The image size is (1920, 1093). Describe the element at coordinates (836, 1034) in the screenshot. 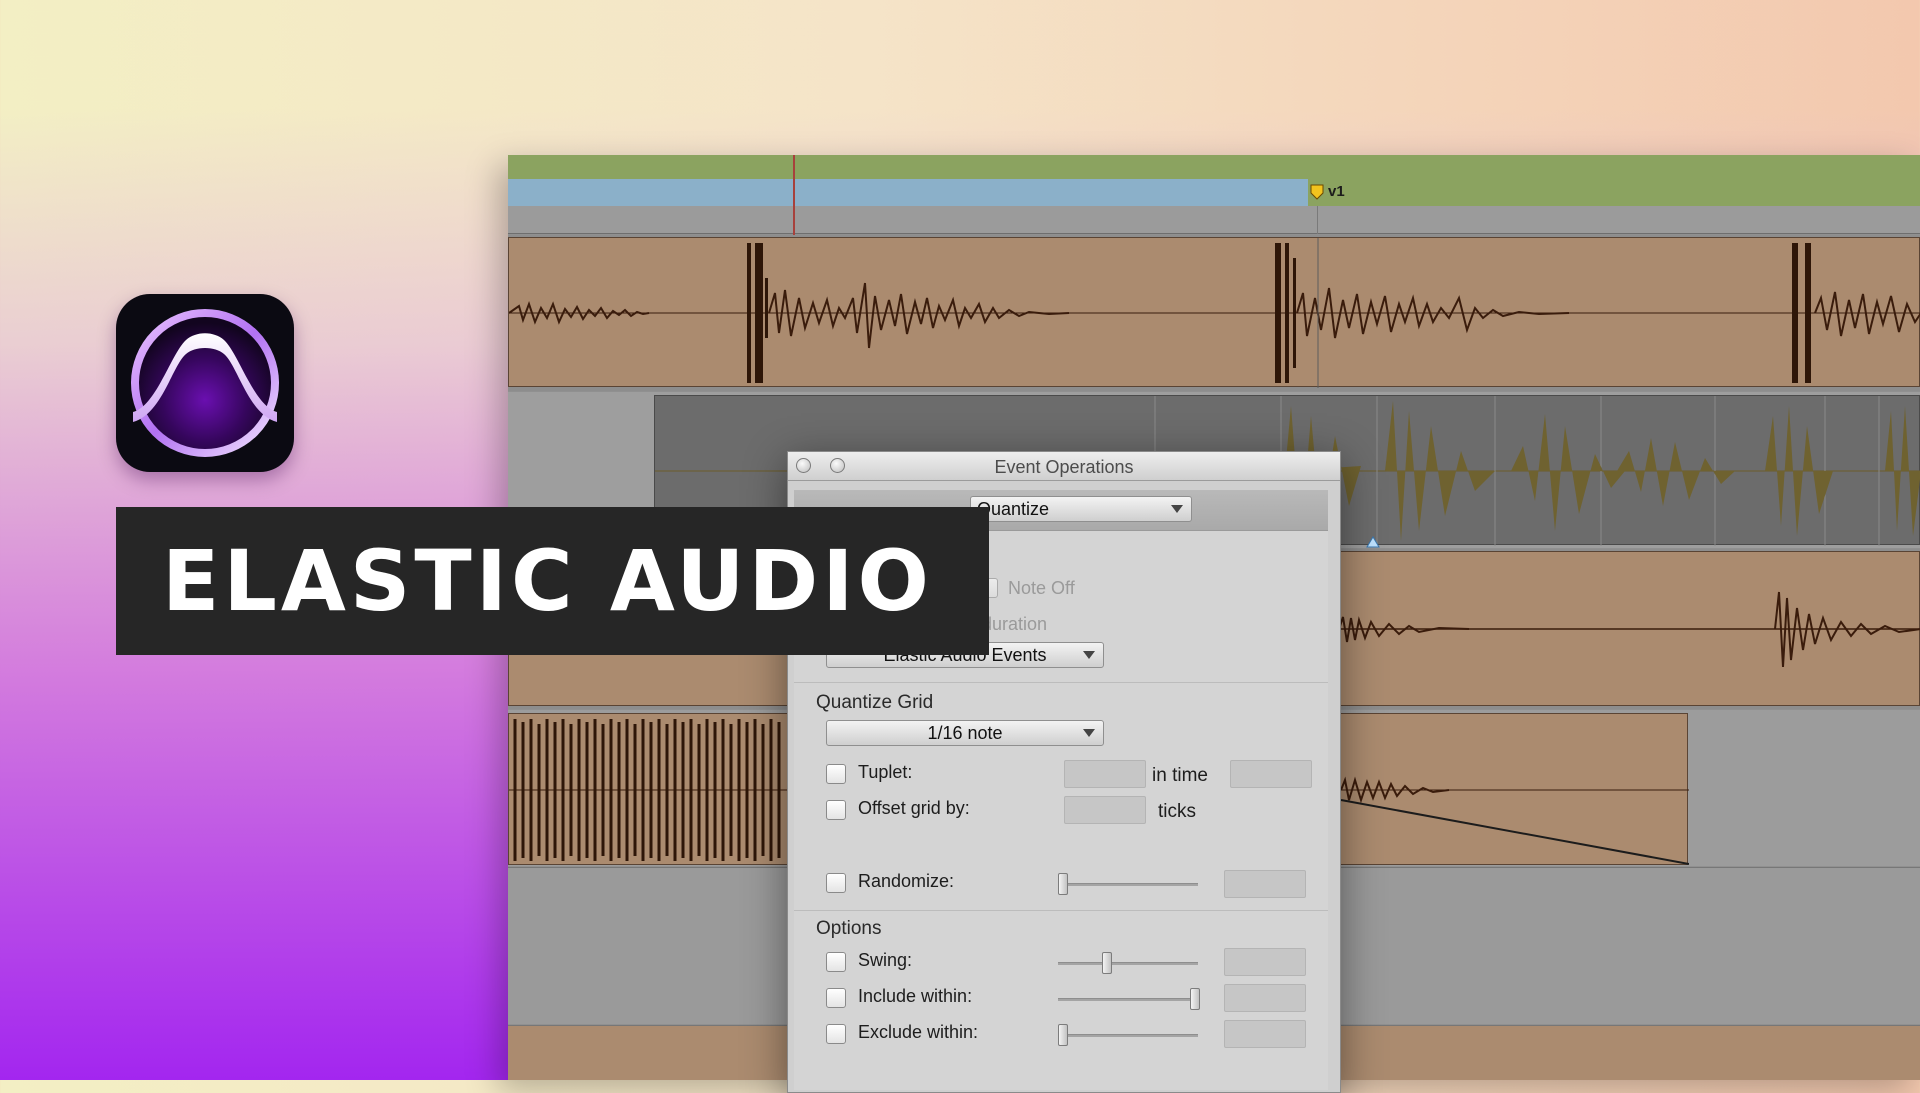

I see `exclude-within-checkbox` at that location.